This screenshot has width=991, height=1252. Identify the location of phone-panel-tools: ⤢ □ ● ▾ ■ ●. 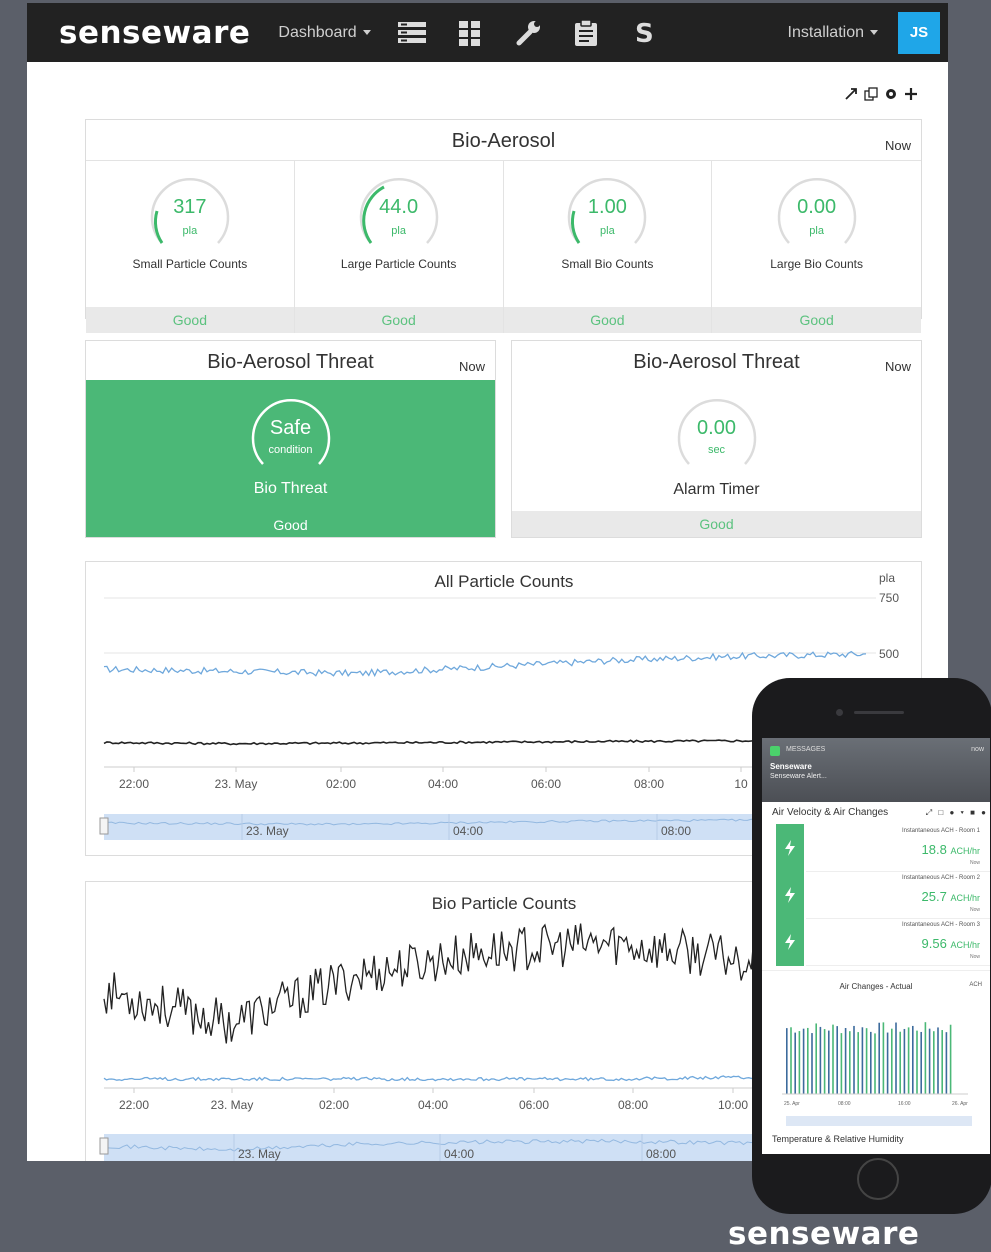
(957, 813).